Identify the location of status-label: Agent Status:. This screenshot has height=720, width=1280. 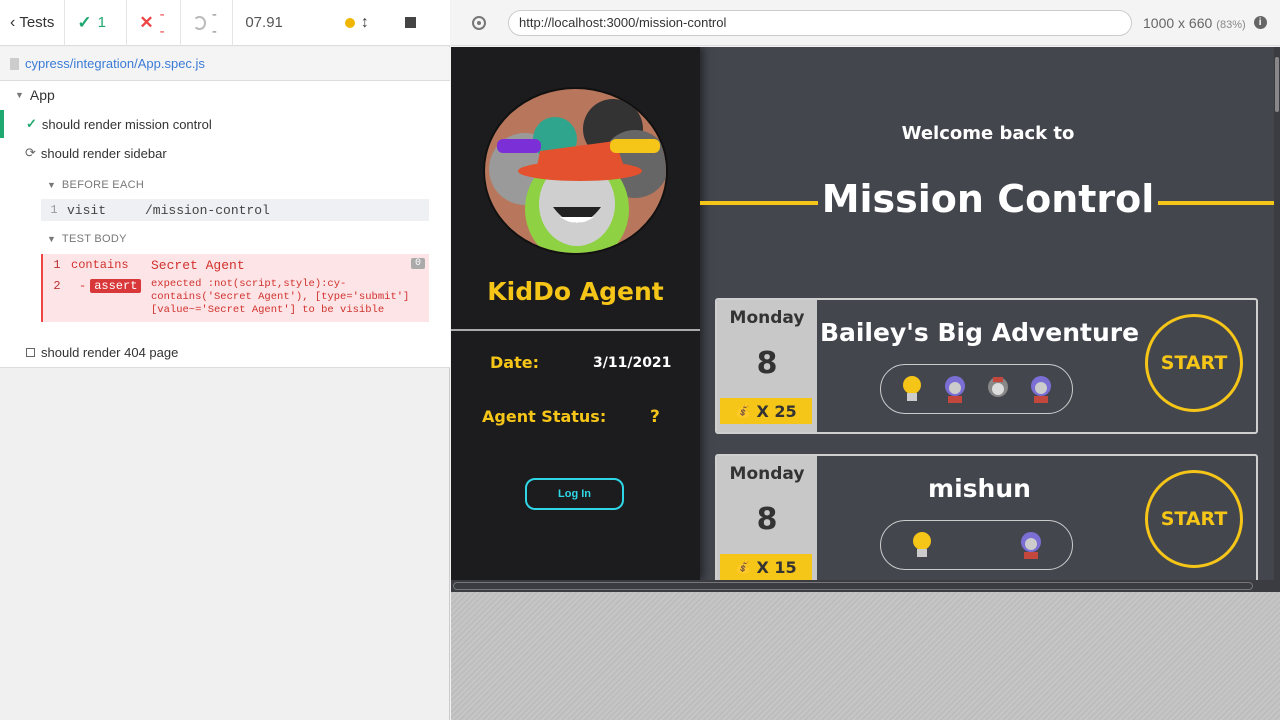
(544, 416).